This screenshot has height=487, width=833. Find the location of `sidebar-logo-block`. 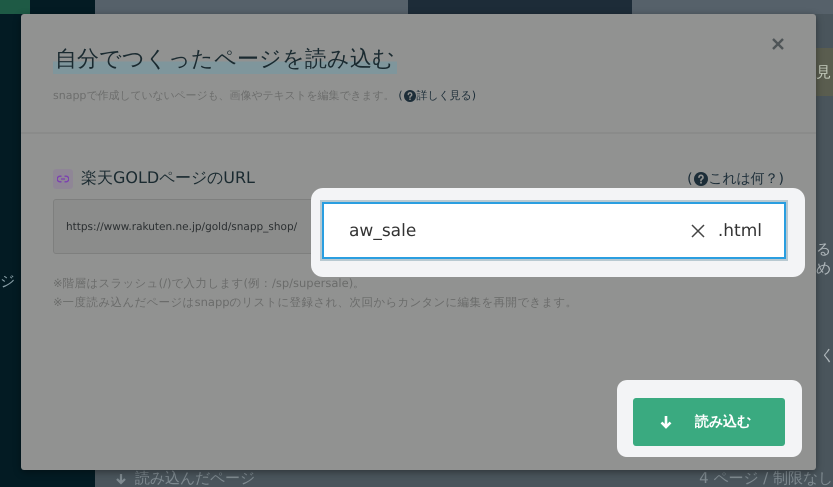

sidebar-logo-block is located at coordinates (15, 7).